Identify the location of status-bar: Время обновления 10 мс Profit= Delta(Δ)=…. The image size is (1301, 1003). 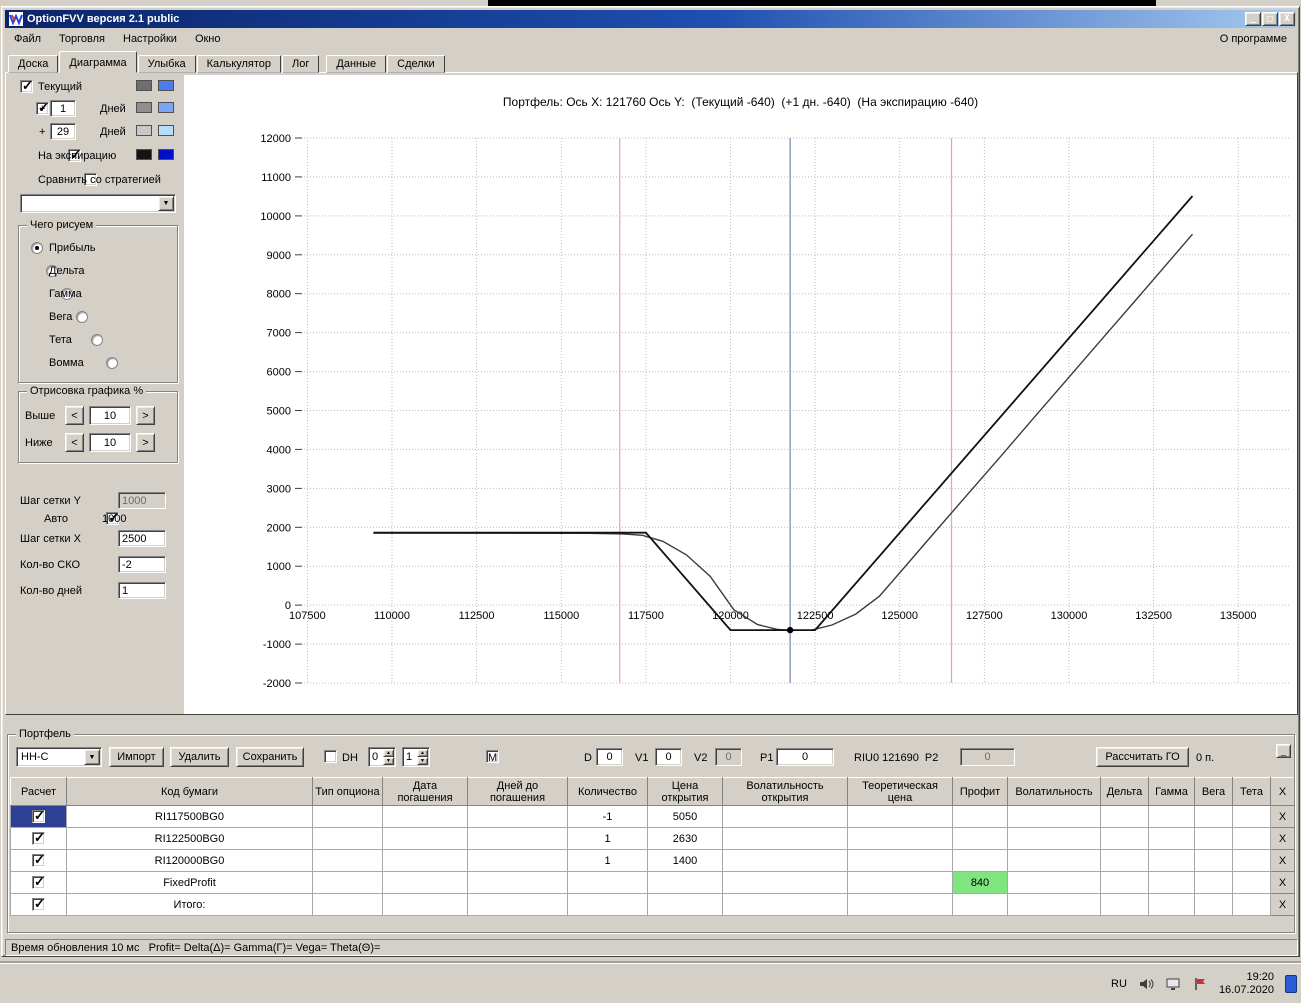
(651, 947).